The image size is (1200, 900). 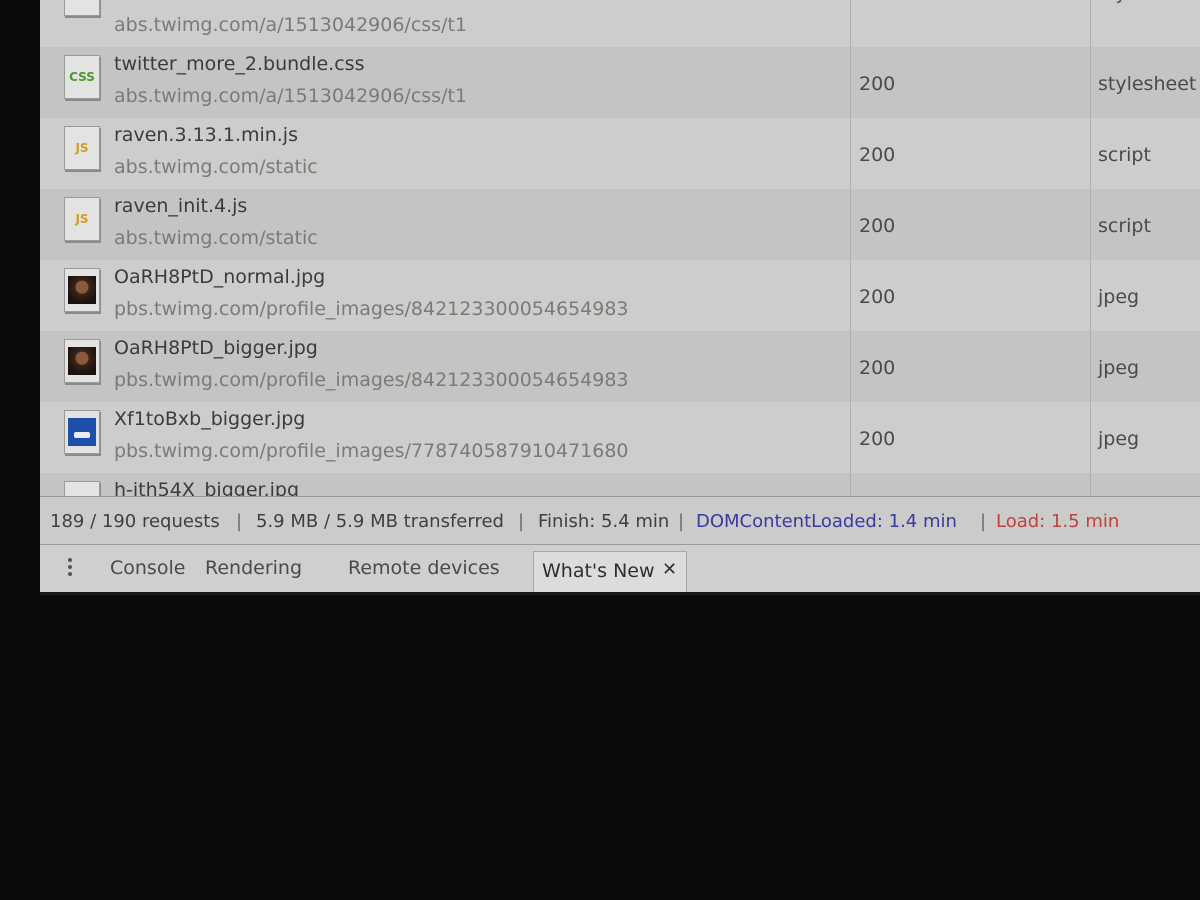 I want to click on request-name: Xf1toBxb_bigger.jpg, so click(x=210, y=419).